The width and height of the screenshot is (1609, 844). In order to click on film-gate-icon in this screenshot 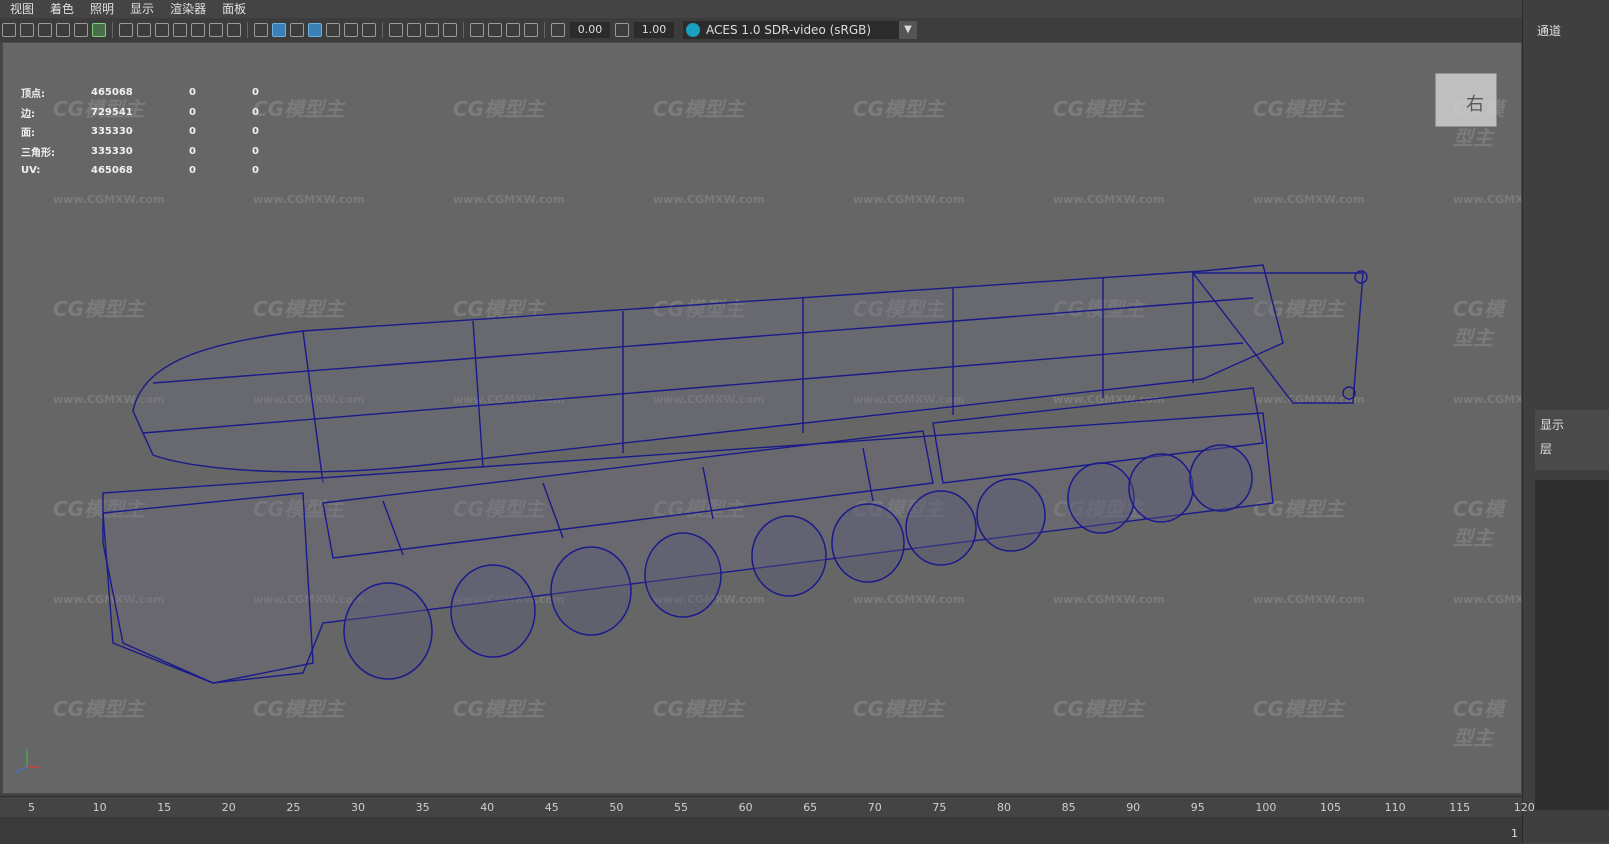, I will do `click(144, 30)`.